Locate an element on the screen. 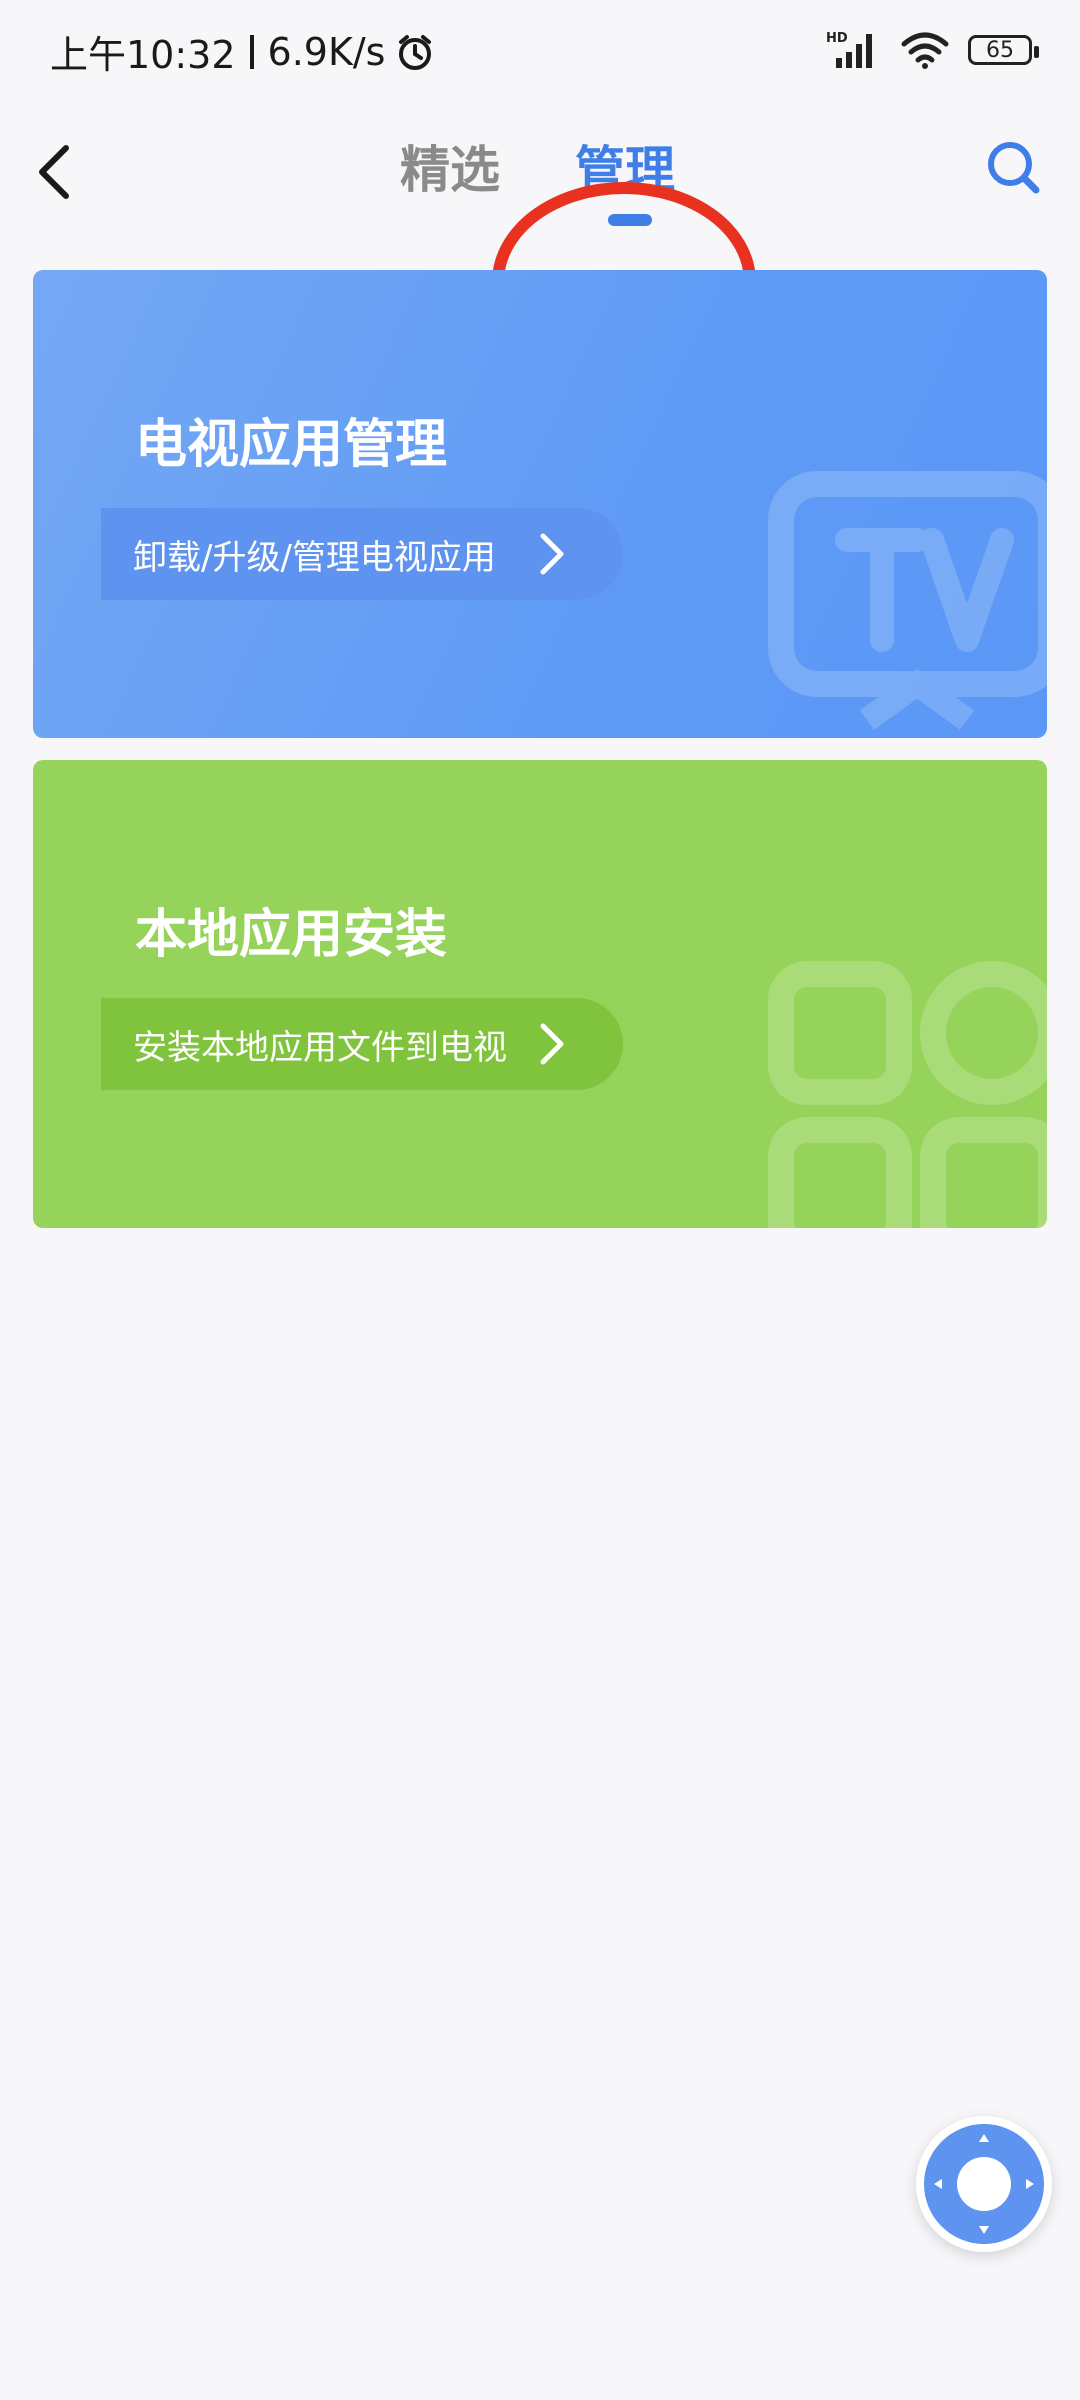  wifi-icon is located at coordinates (925, 50).